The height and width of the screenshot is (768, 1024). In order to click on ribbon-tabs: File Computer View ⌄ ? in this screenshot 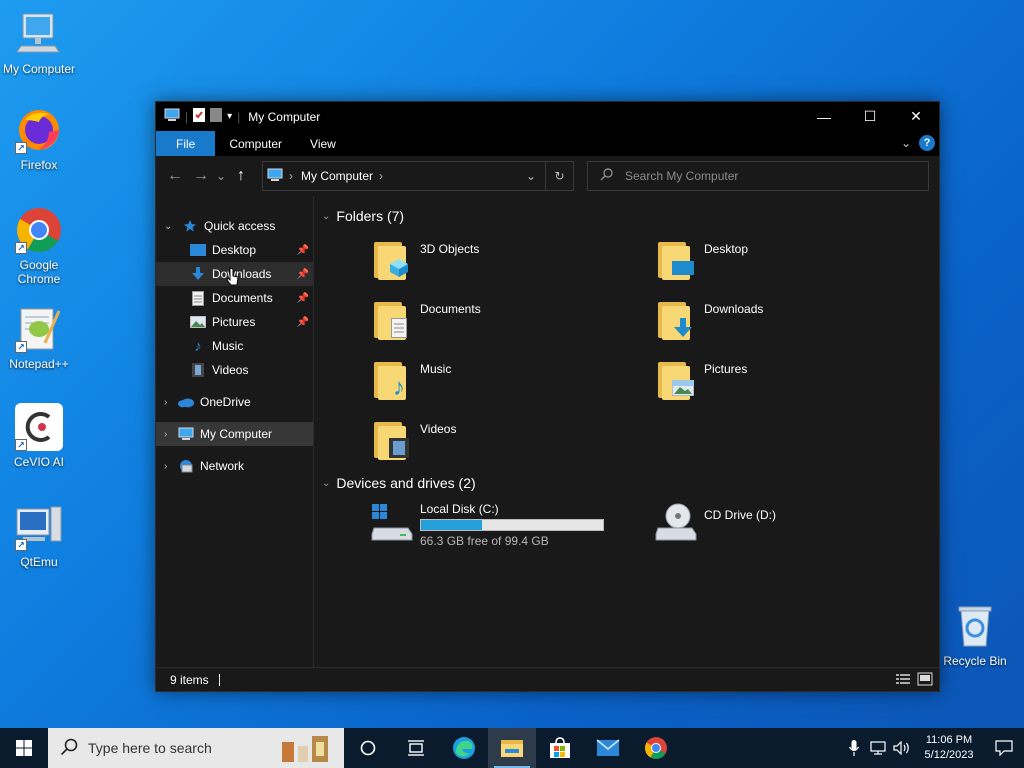, I will do `click(547, 143)`.